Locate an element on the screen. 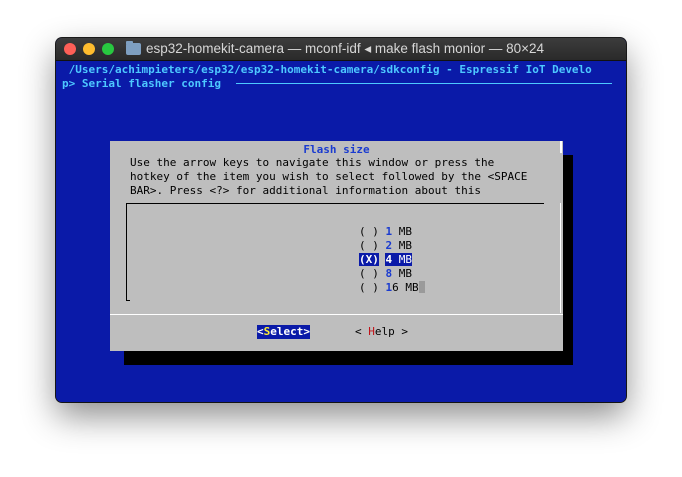  options-box-border-right is located at coordinates (560, 258).